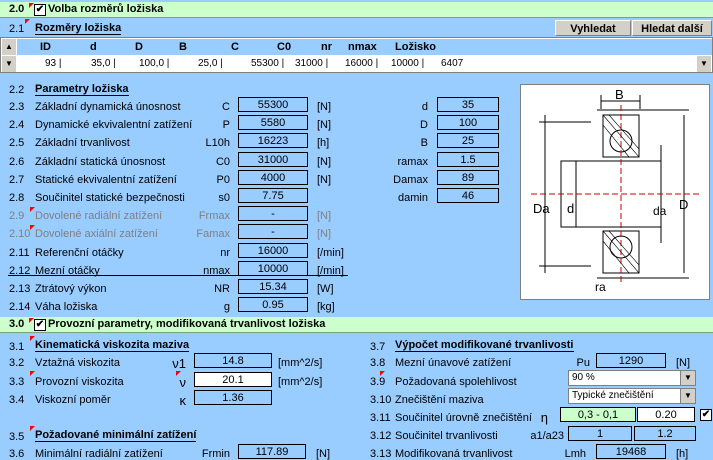 The image size is (713, 460). What do you see at coordinates (468, 177) in the screenshot?
I see `dimension-value: 89` at bounding box center [468, 177].